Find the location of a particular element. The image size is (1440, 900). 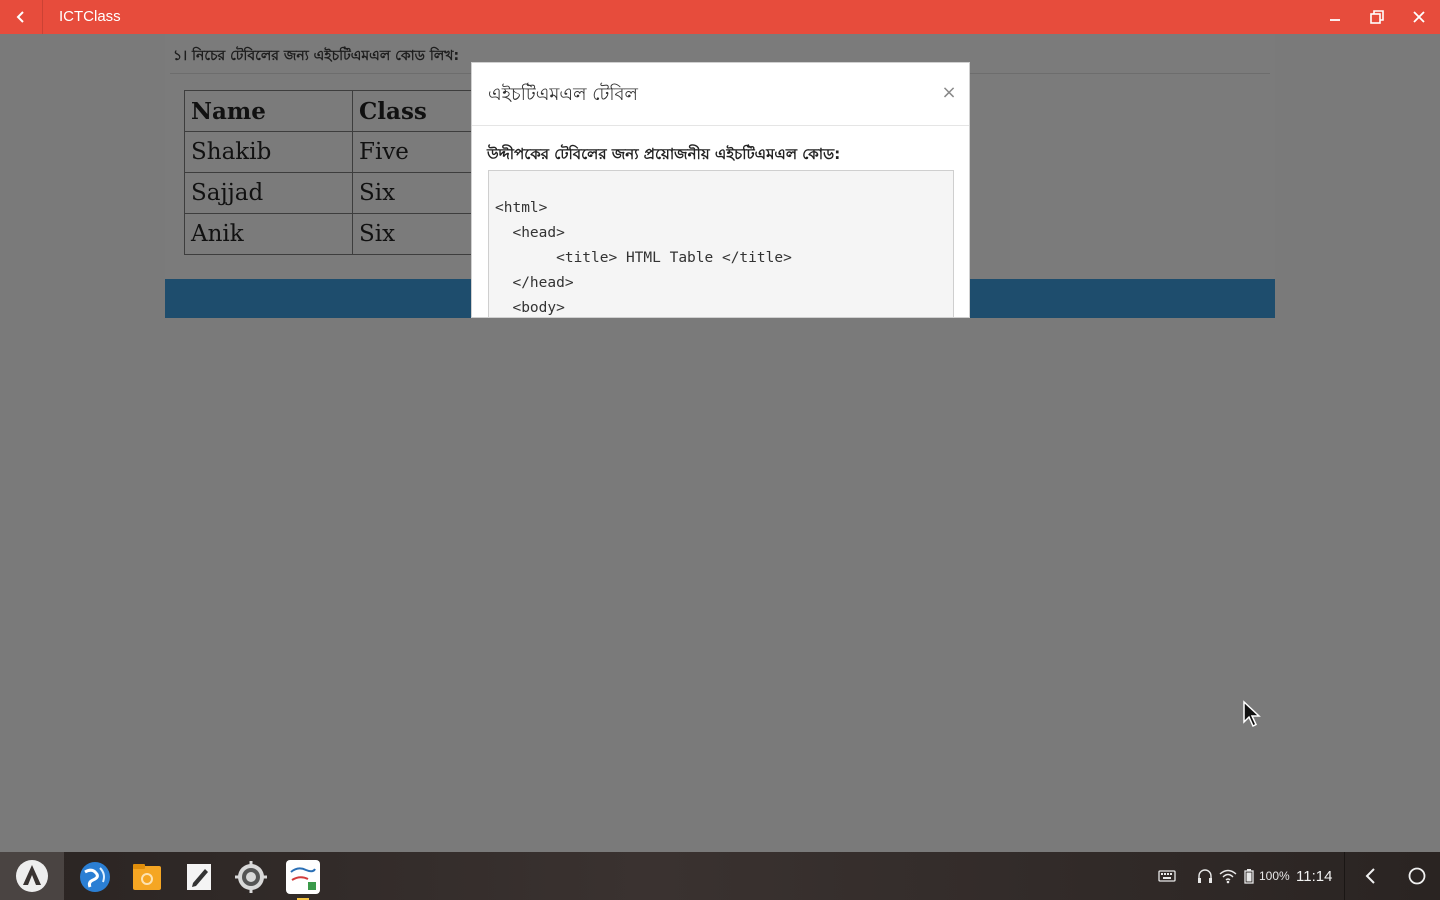

nav-home-button is located at coordinates (1417, 876).